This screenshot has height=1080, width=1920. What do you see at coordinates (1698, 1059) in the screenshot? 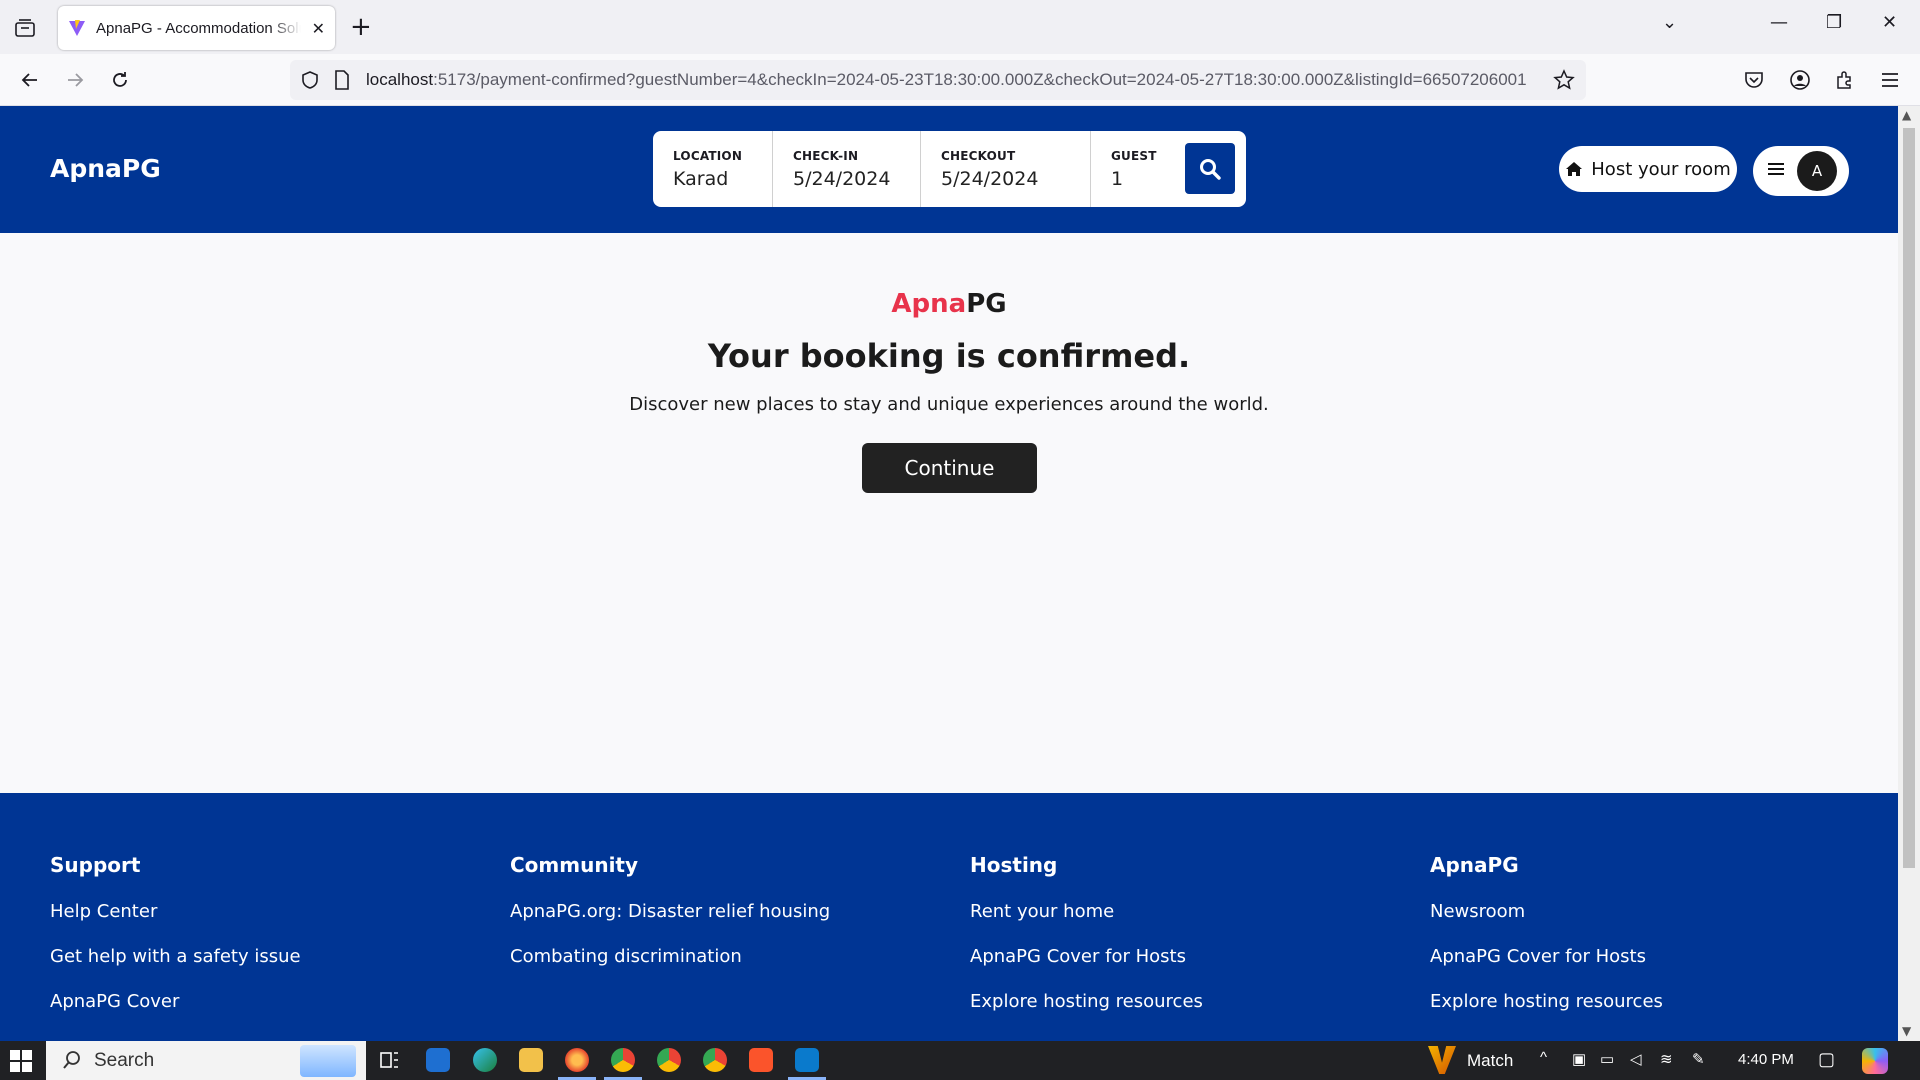
I see `pen-icon: ✎` at bounding box center [1698, 1059].